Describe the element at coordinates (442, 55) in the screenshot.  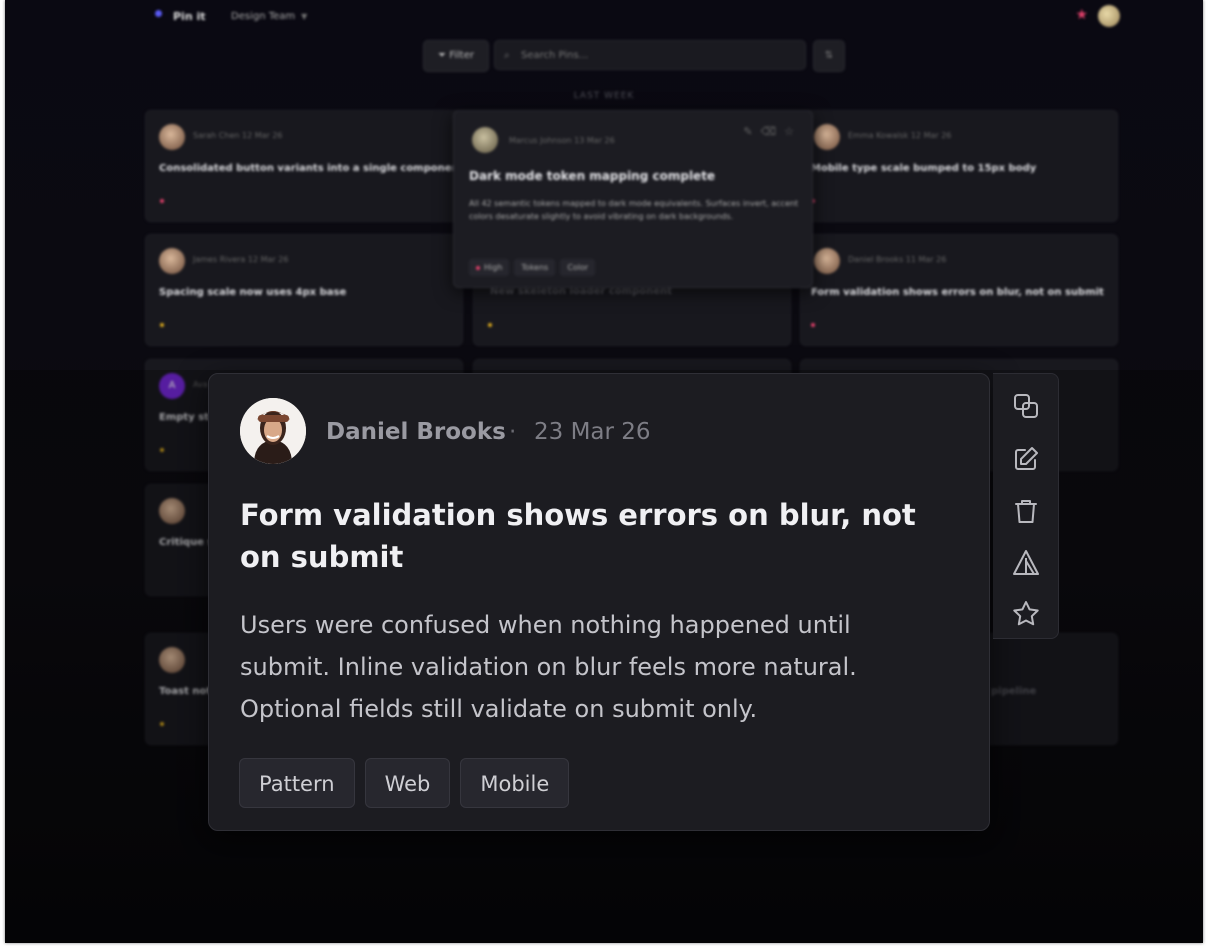
I see `filter-icon: ⏷` at that location.